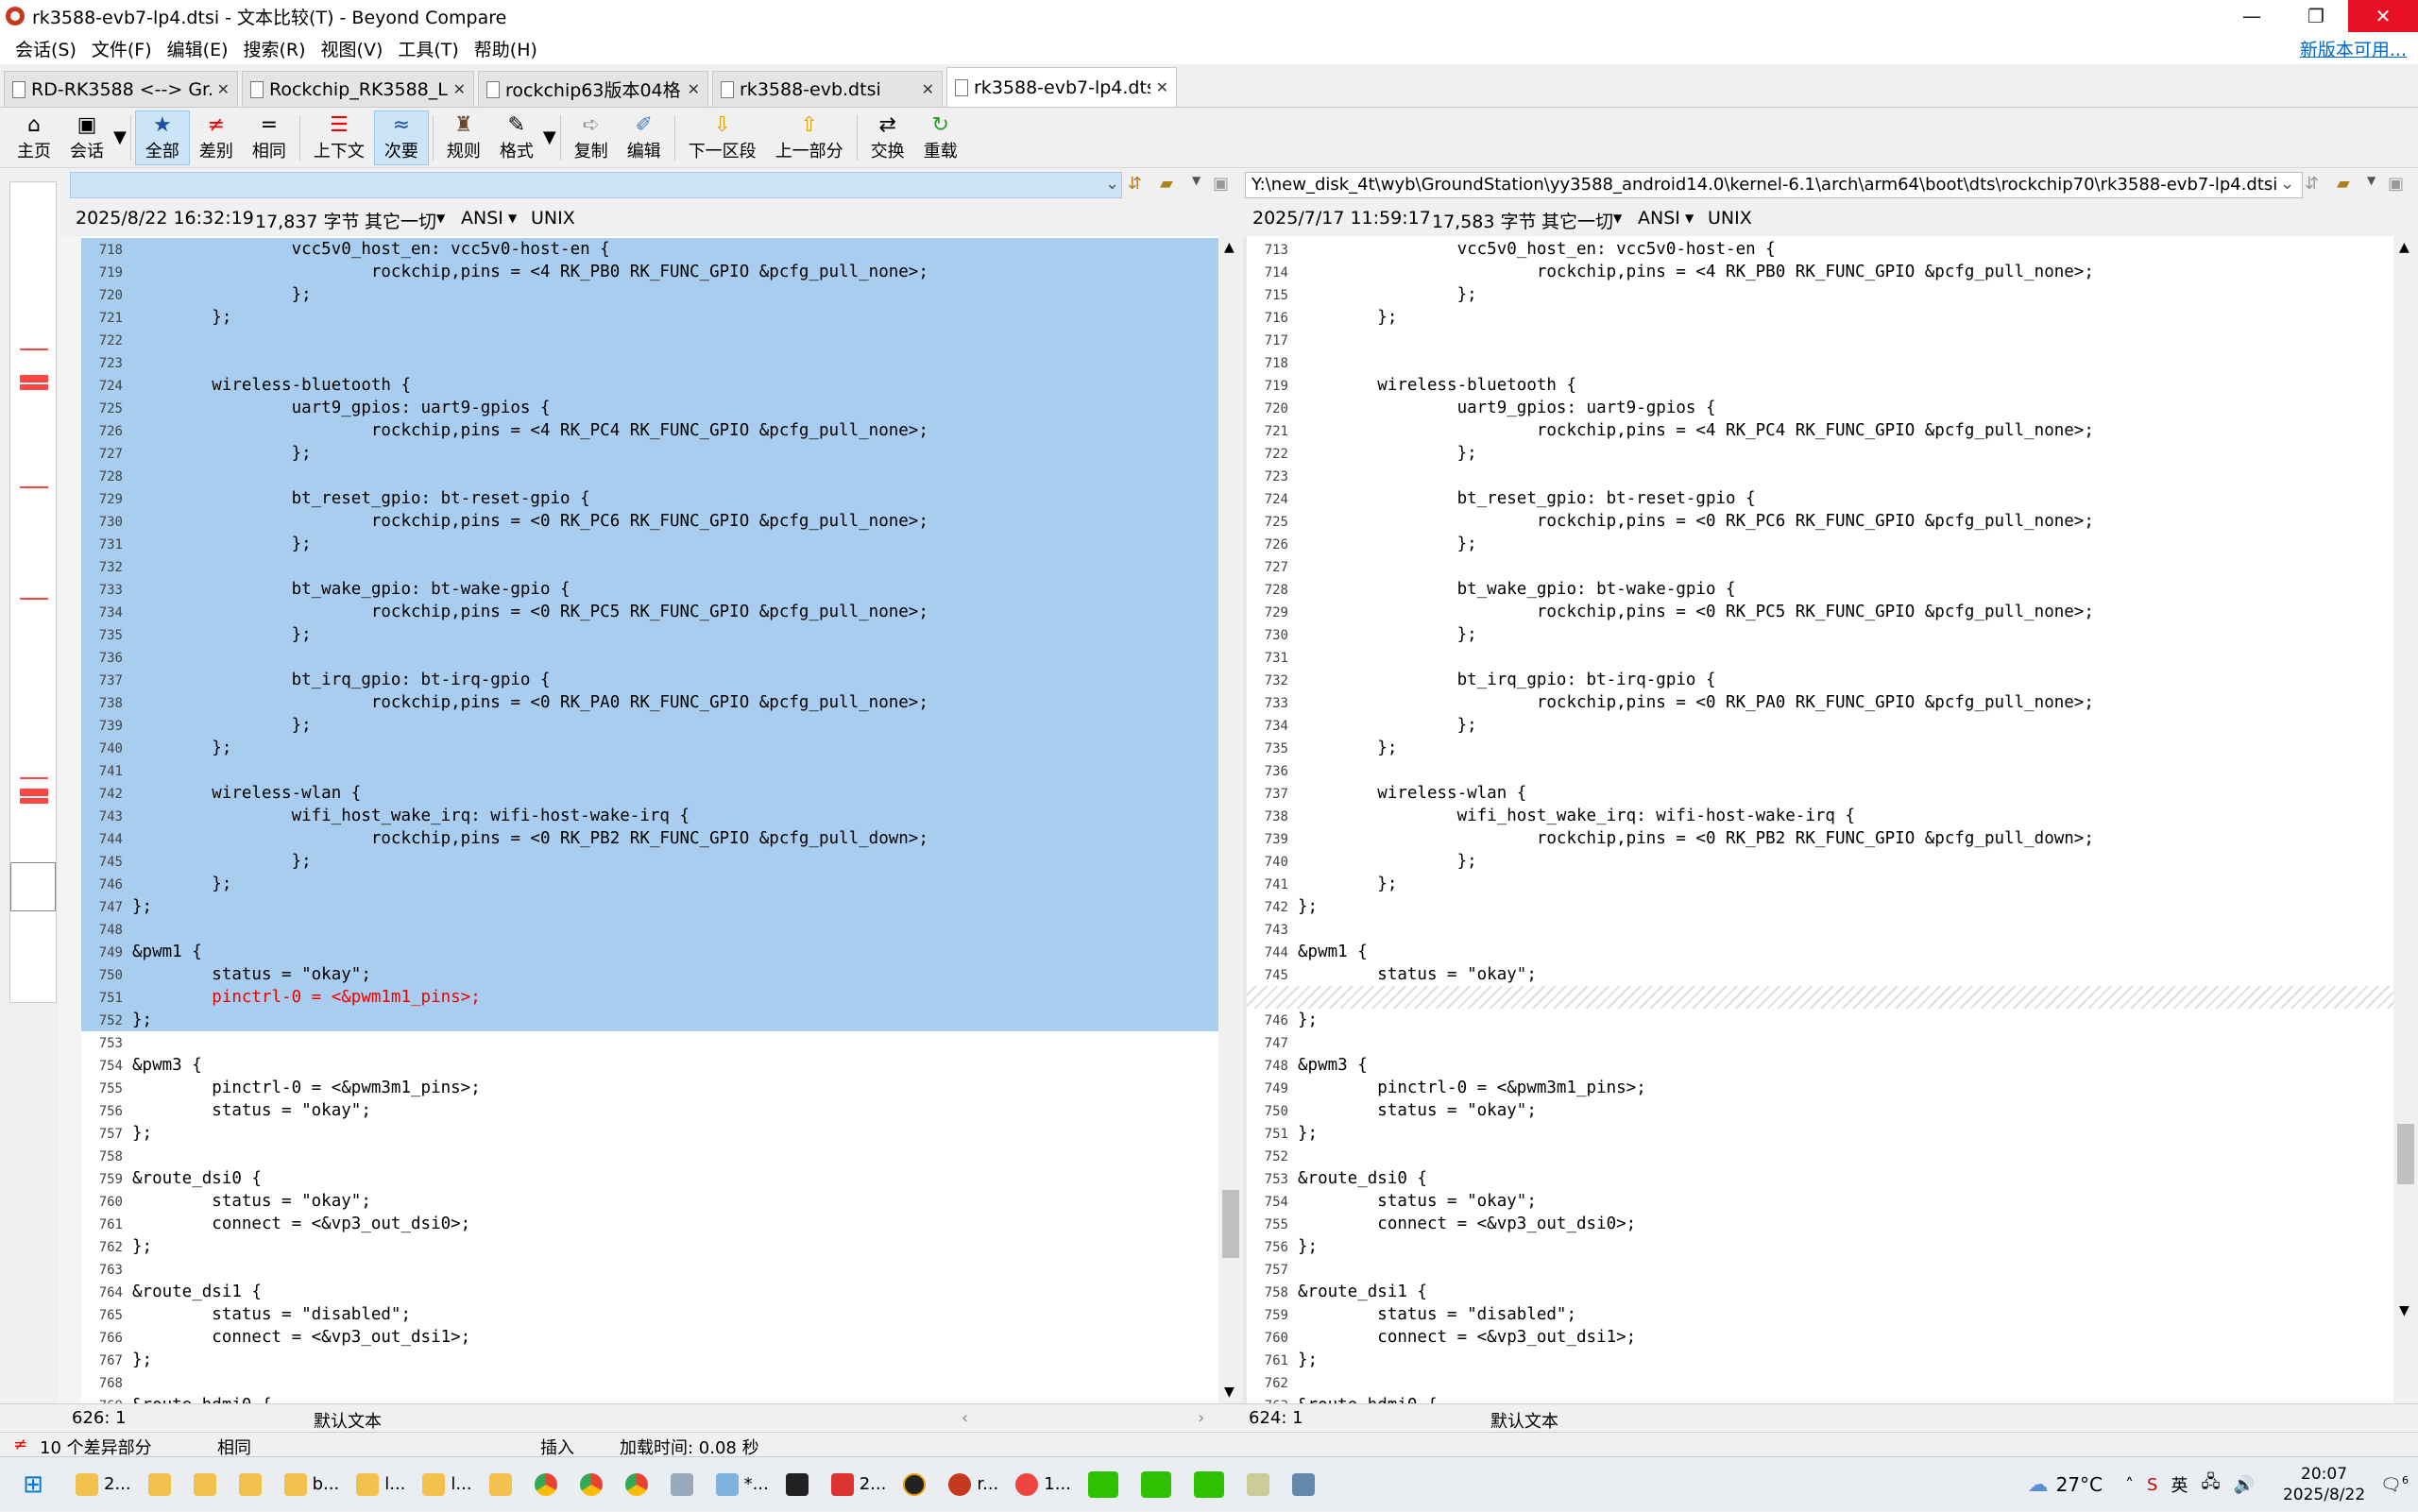  I want to click on code-line: 748 &pwm3 {, so click(1820, 1065).